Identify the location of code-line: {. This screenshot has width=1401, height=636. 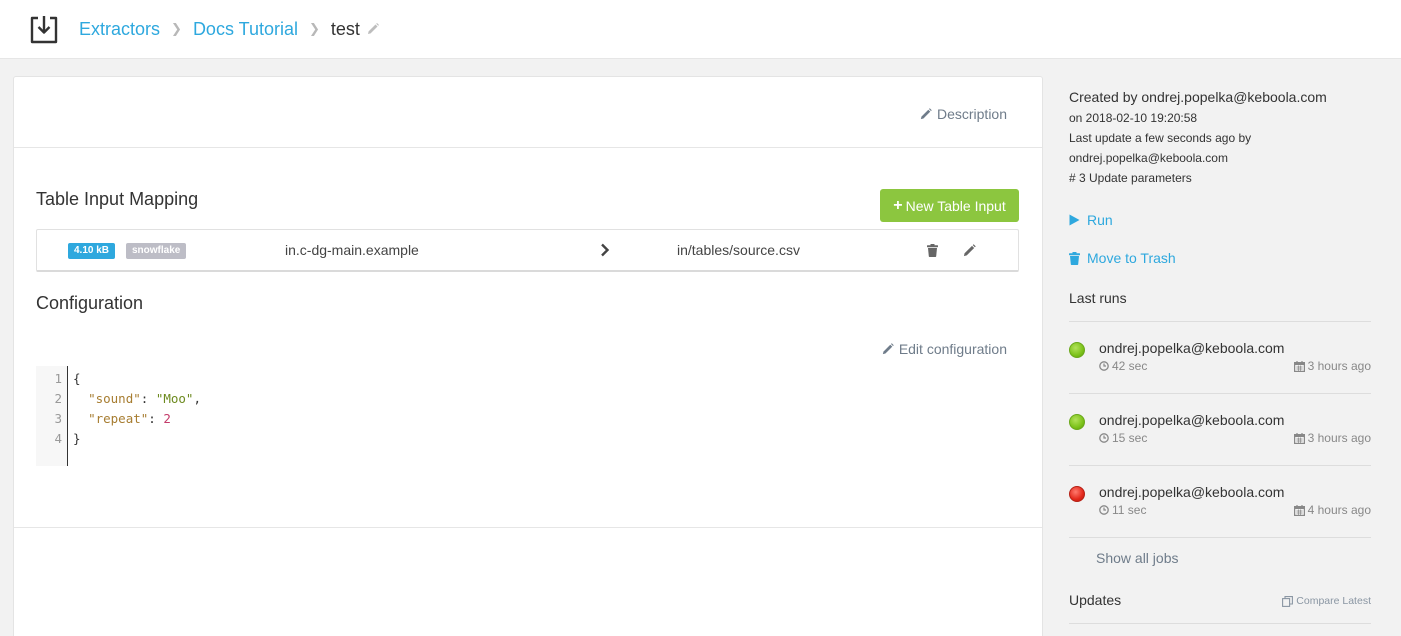
(77, 378).